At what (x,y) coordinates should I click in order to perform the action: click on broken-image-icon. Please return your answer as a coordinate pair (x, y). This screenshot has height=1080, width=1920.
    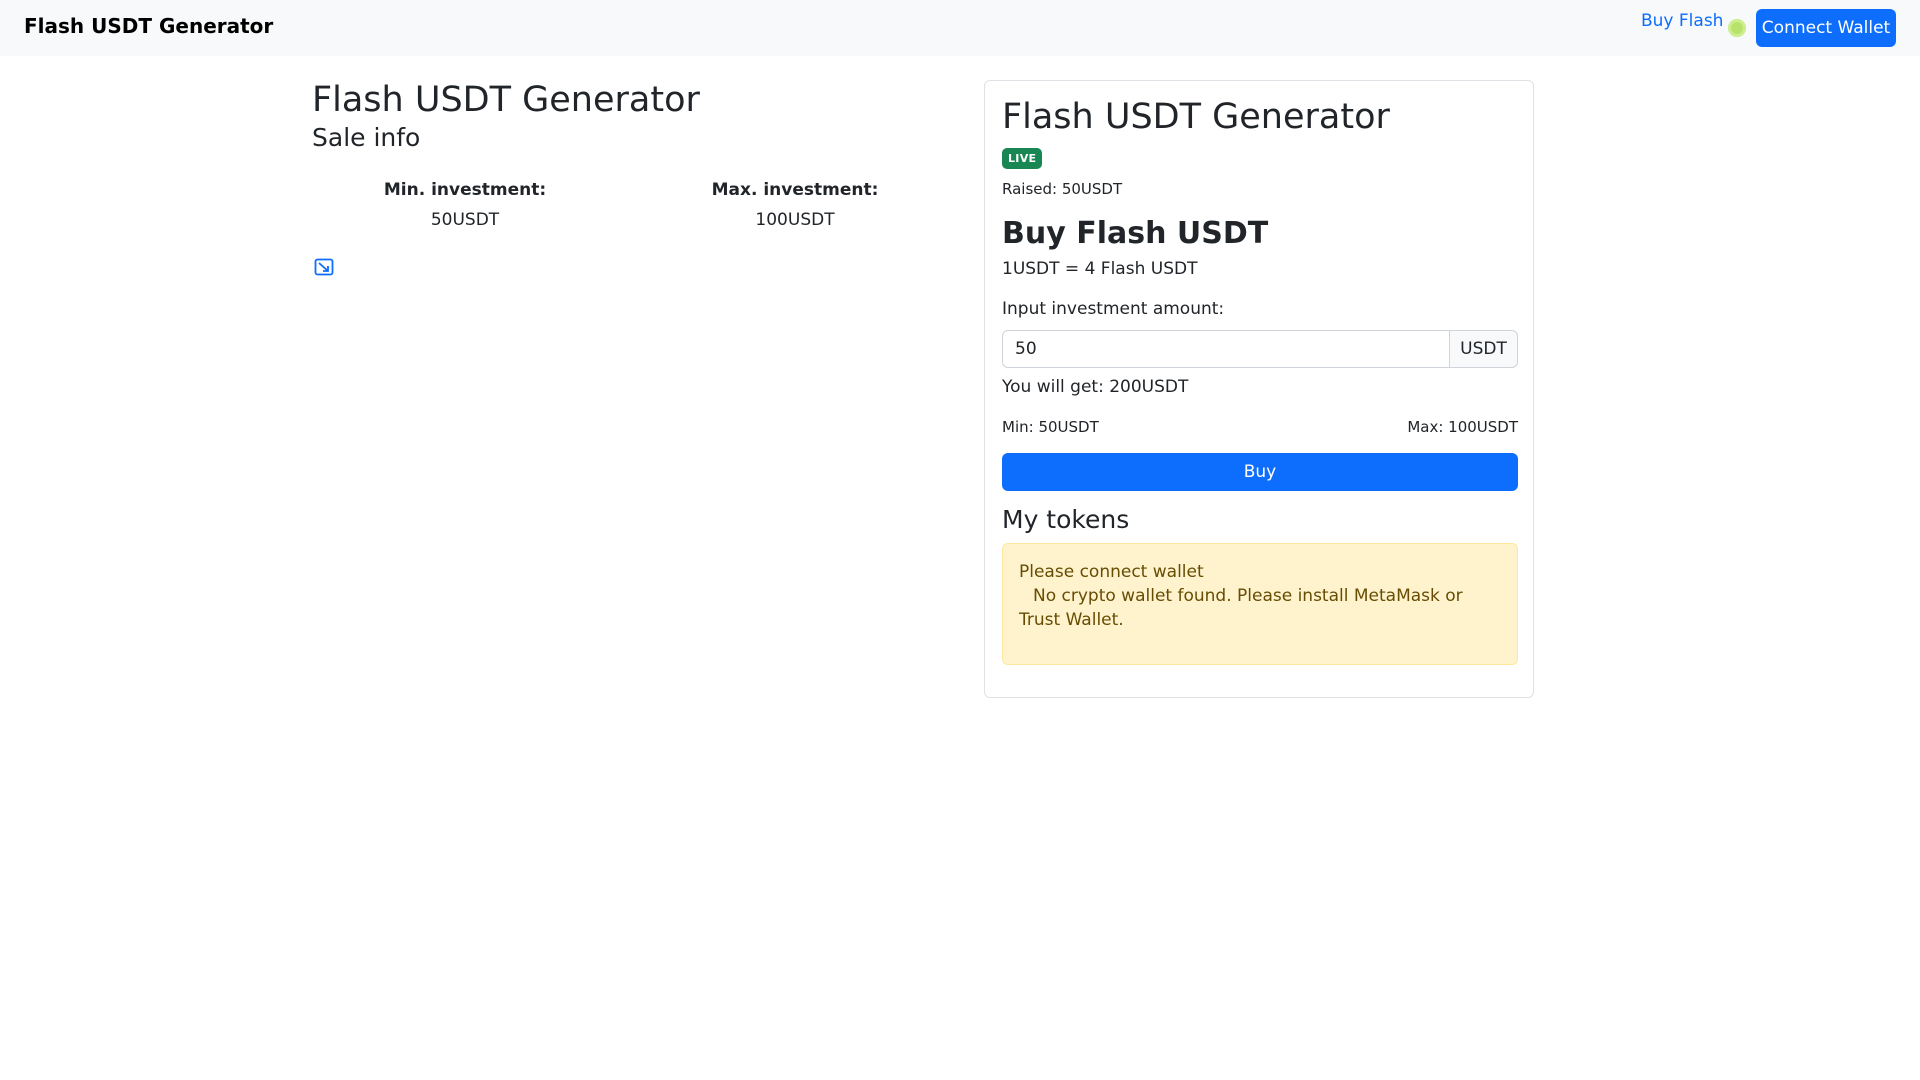
    Looking at the image, I should click on (324, 267).